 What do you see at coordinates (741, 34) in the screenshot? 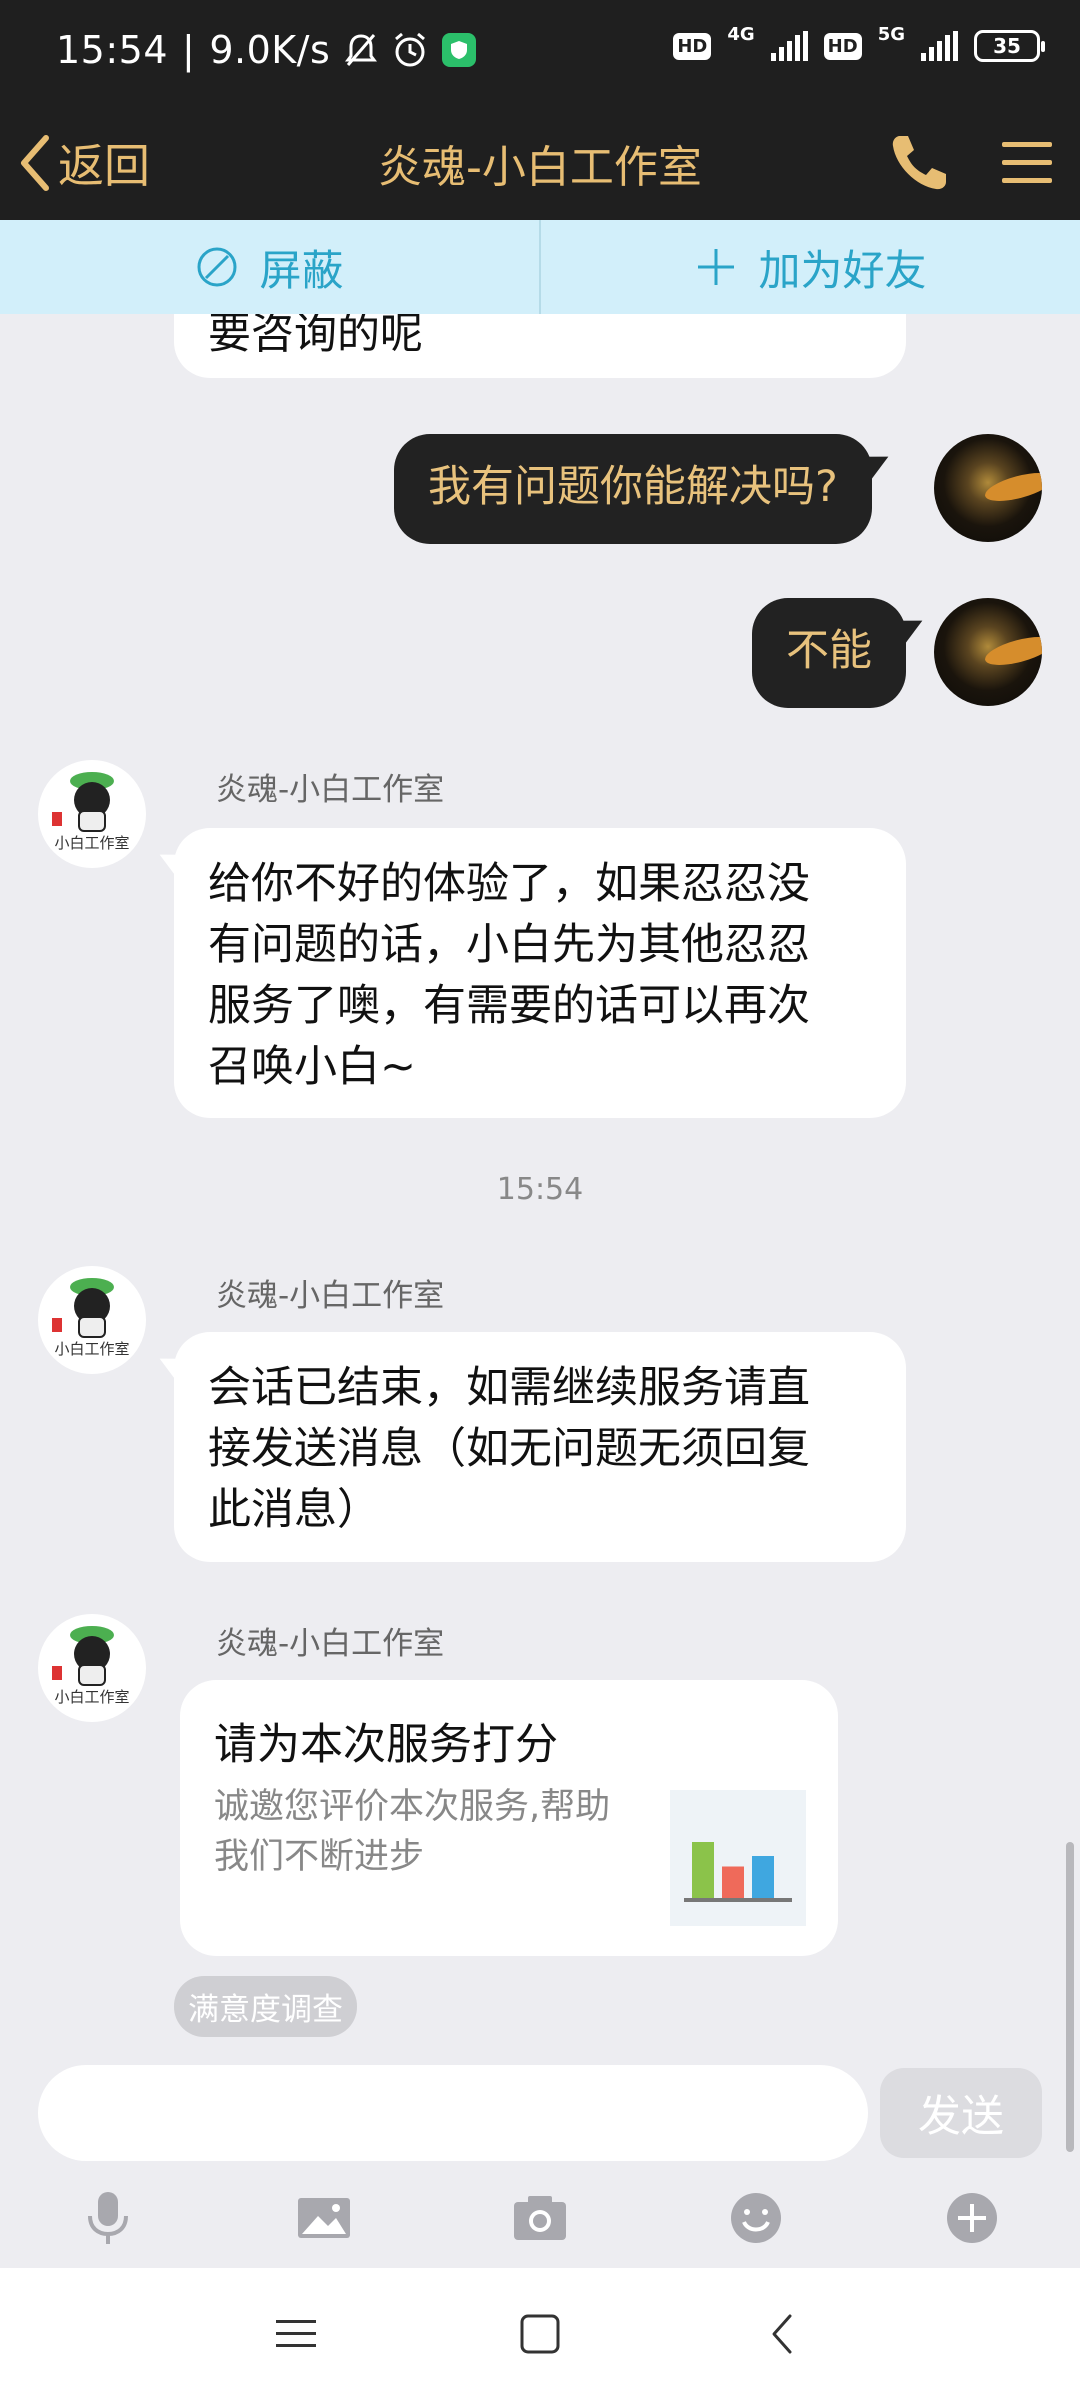
I see `network-4g-label: 4G` at bounding box center [741, 34].